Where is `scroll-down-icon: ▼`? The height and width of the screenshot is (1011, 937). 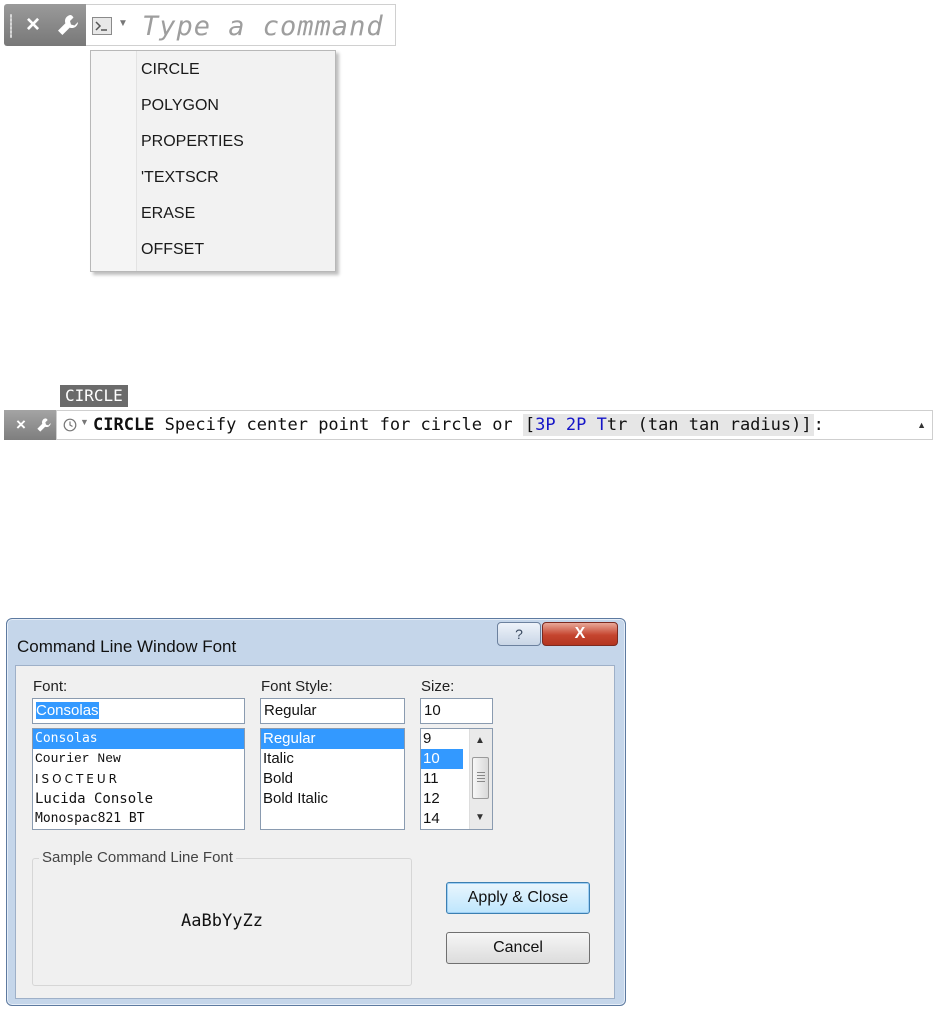
scroll-down-icon: ▼ is located at coordinates (480, 817).